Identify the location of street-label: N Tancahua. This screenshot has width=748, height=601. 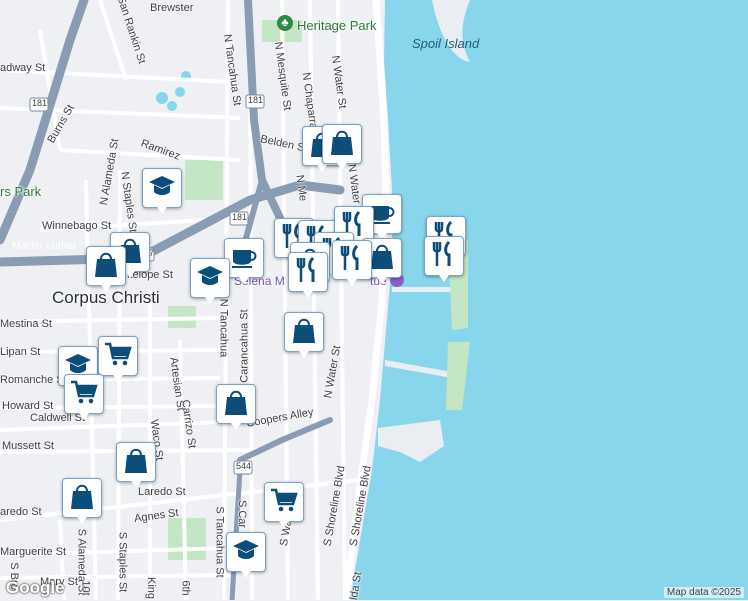
(223, 328).